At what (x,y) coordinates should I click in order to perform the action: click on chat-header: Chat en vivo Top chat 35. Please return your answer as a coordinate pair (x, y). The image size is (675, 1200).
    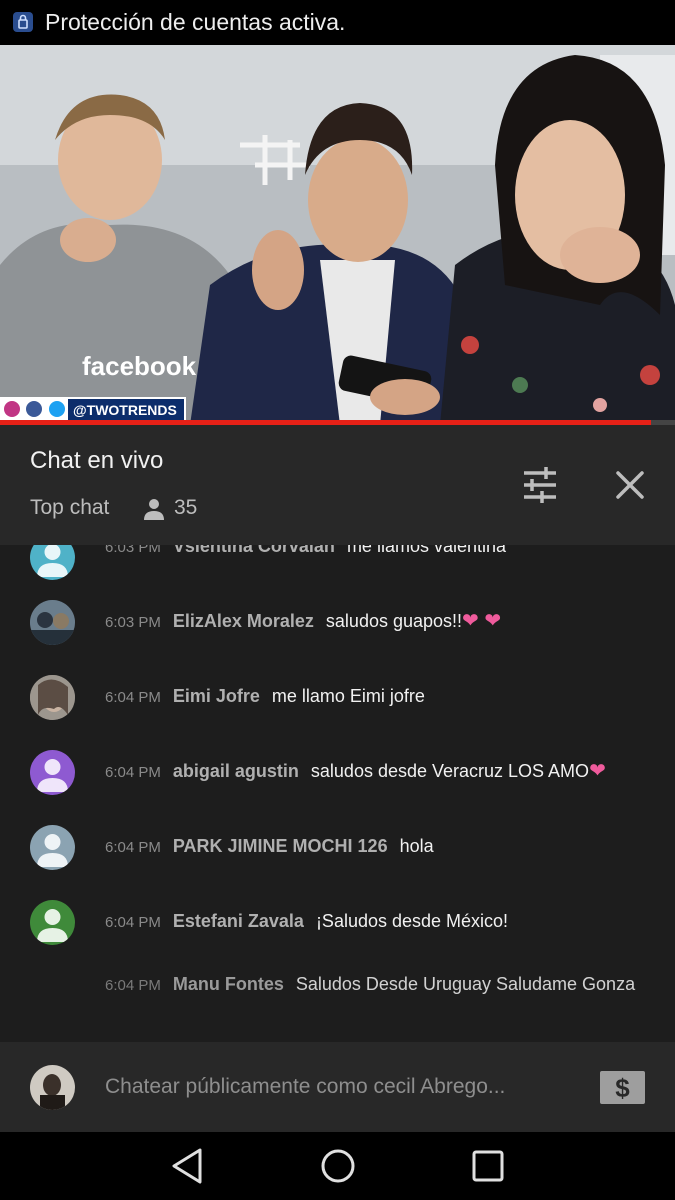
    Looking at the image, I should click on (337, 485).